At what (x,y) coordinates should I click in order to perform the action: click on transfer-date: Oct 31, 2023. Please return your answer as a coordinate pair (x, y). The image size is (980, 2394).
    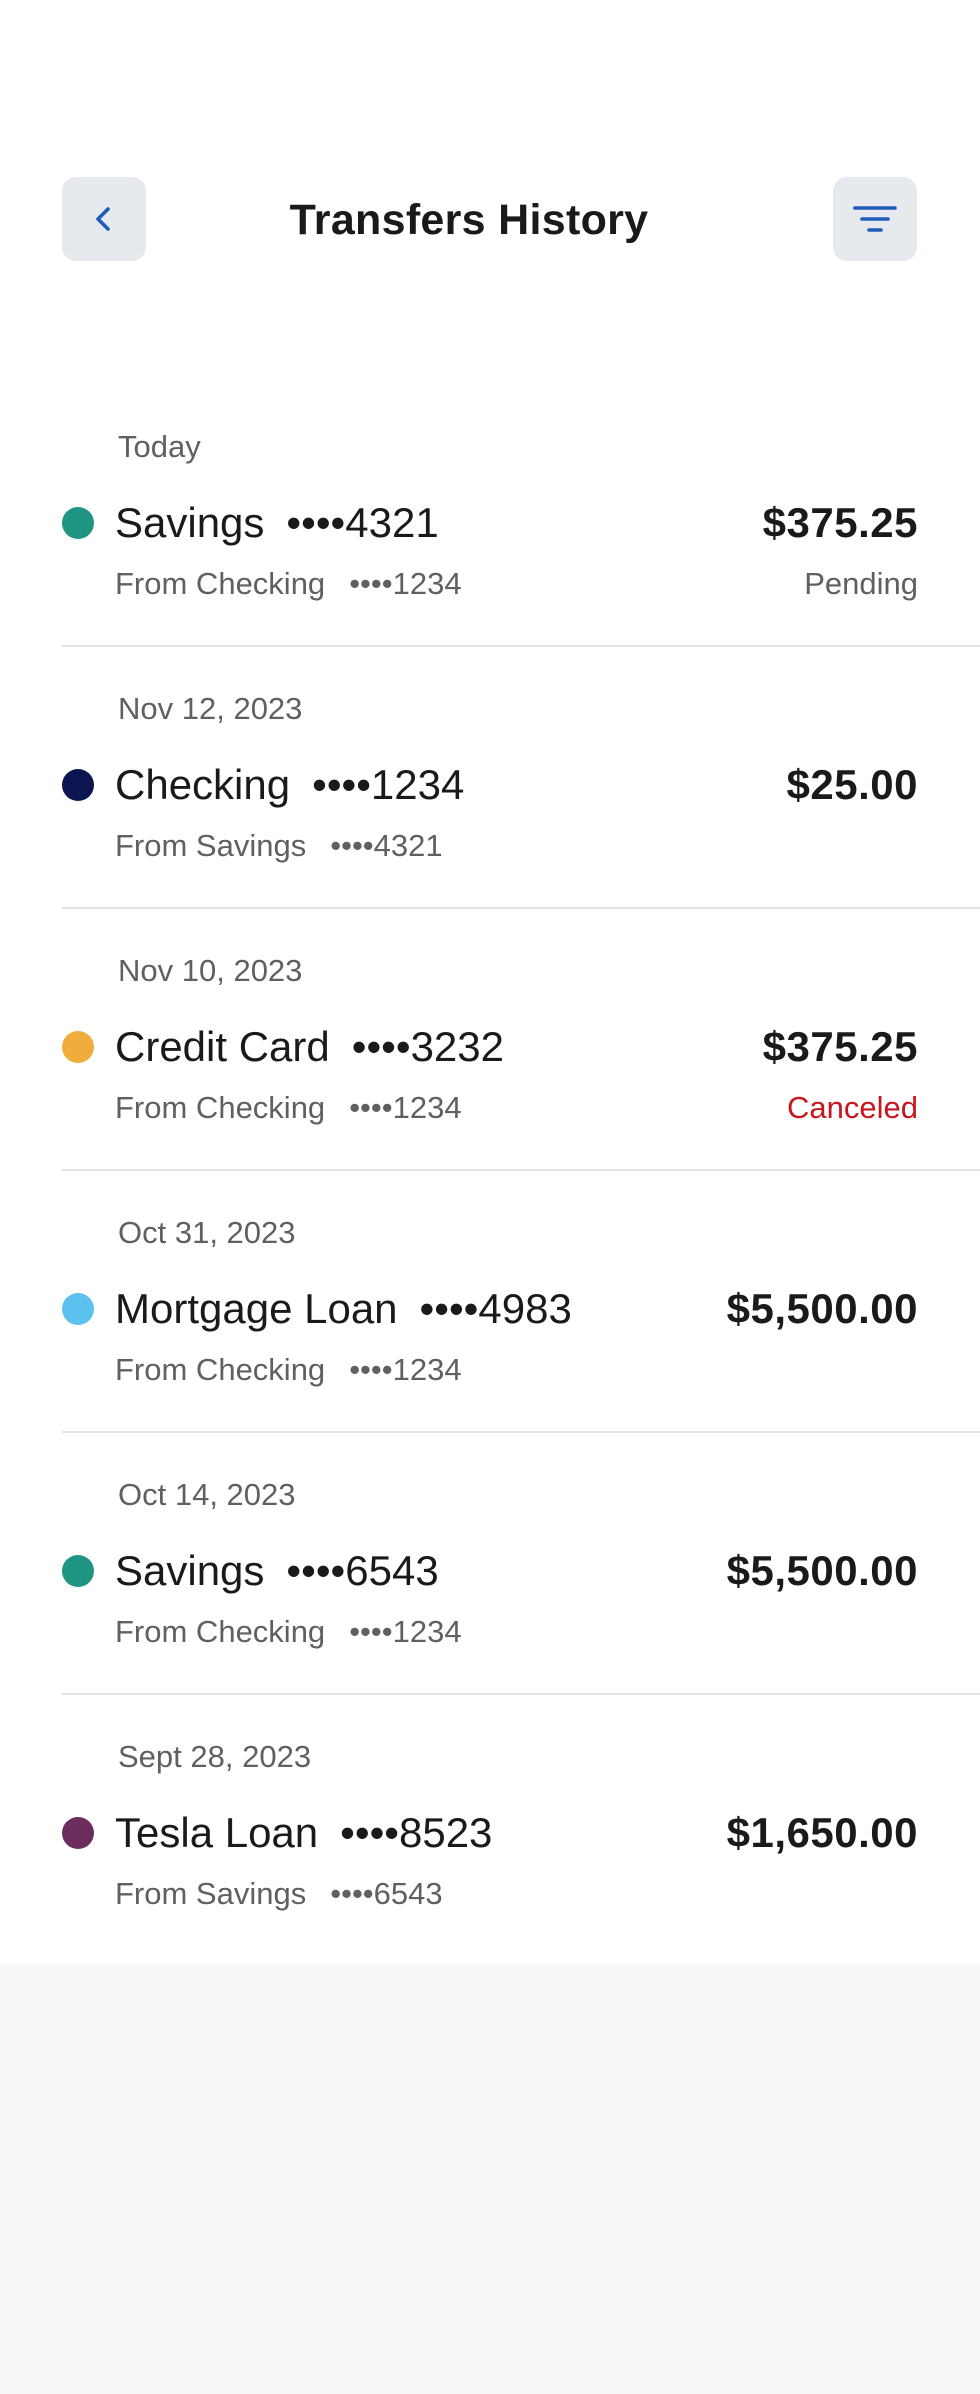
    Looking at the image, I should click on (207, 1232).